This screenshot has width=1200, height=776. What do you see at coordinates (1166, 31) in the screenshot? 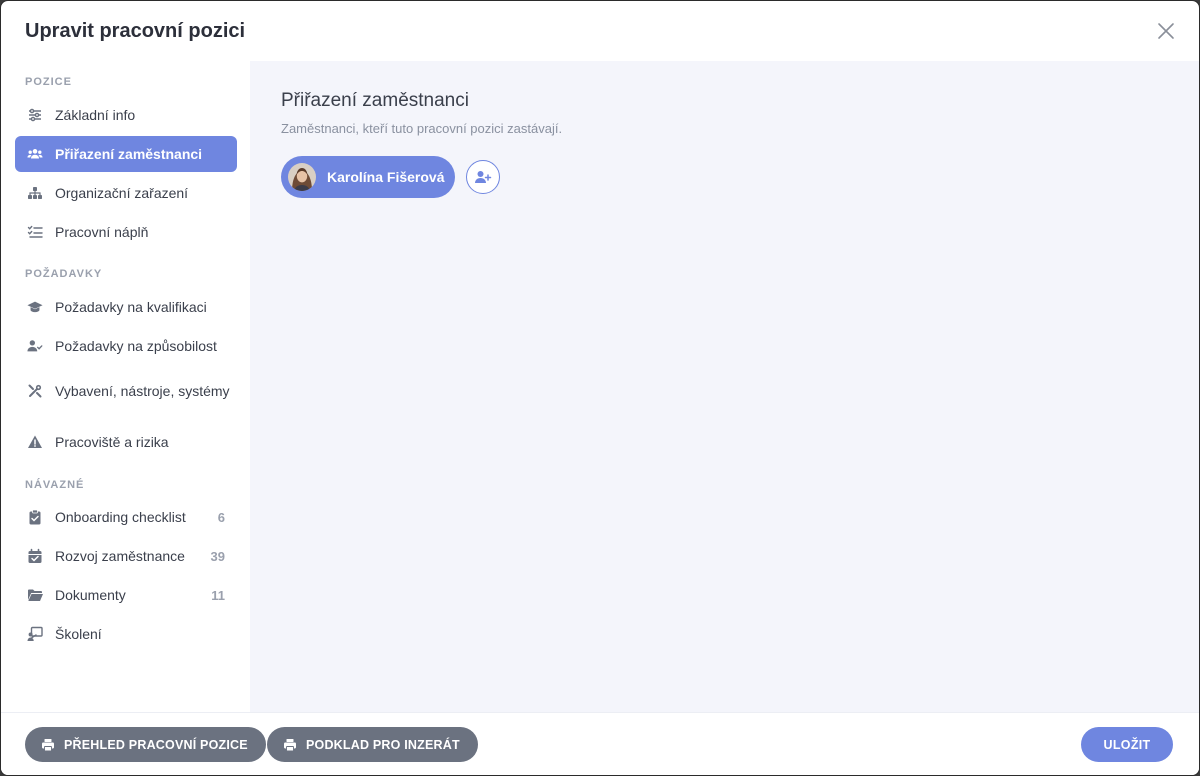
I see `close-icon` at bounding box center [1166, 31].